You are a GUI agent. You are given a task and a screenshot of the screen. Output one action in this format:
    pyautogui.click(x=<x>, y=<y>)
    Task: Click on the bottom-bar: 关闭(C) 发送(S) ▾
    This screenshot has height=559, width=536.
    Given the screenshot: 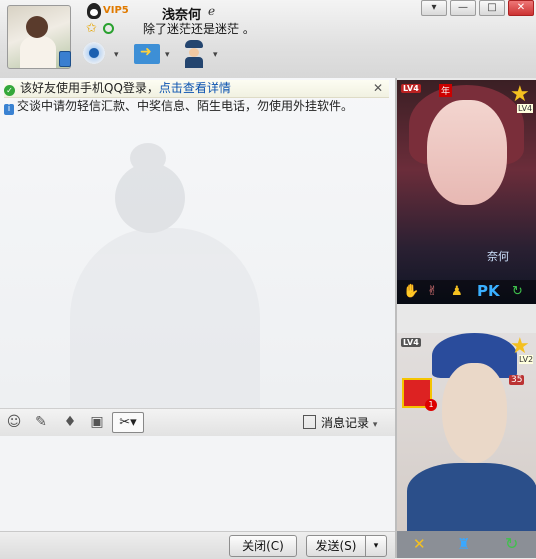 What is the action you would take?
    pyautogui.click(x=197, y=545)
    